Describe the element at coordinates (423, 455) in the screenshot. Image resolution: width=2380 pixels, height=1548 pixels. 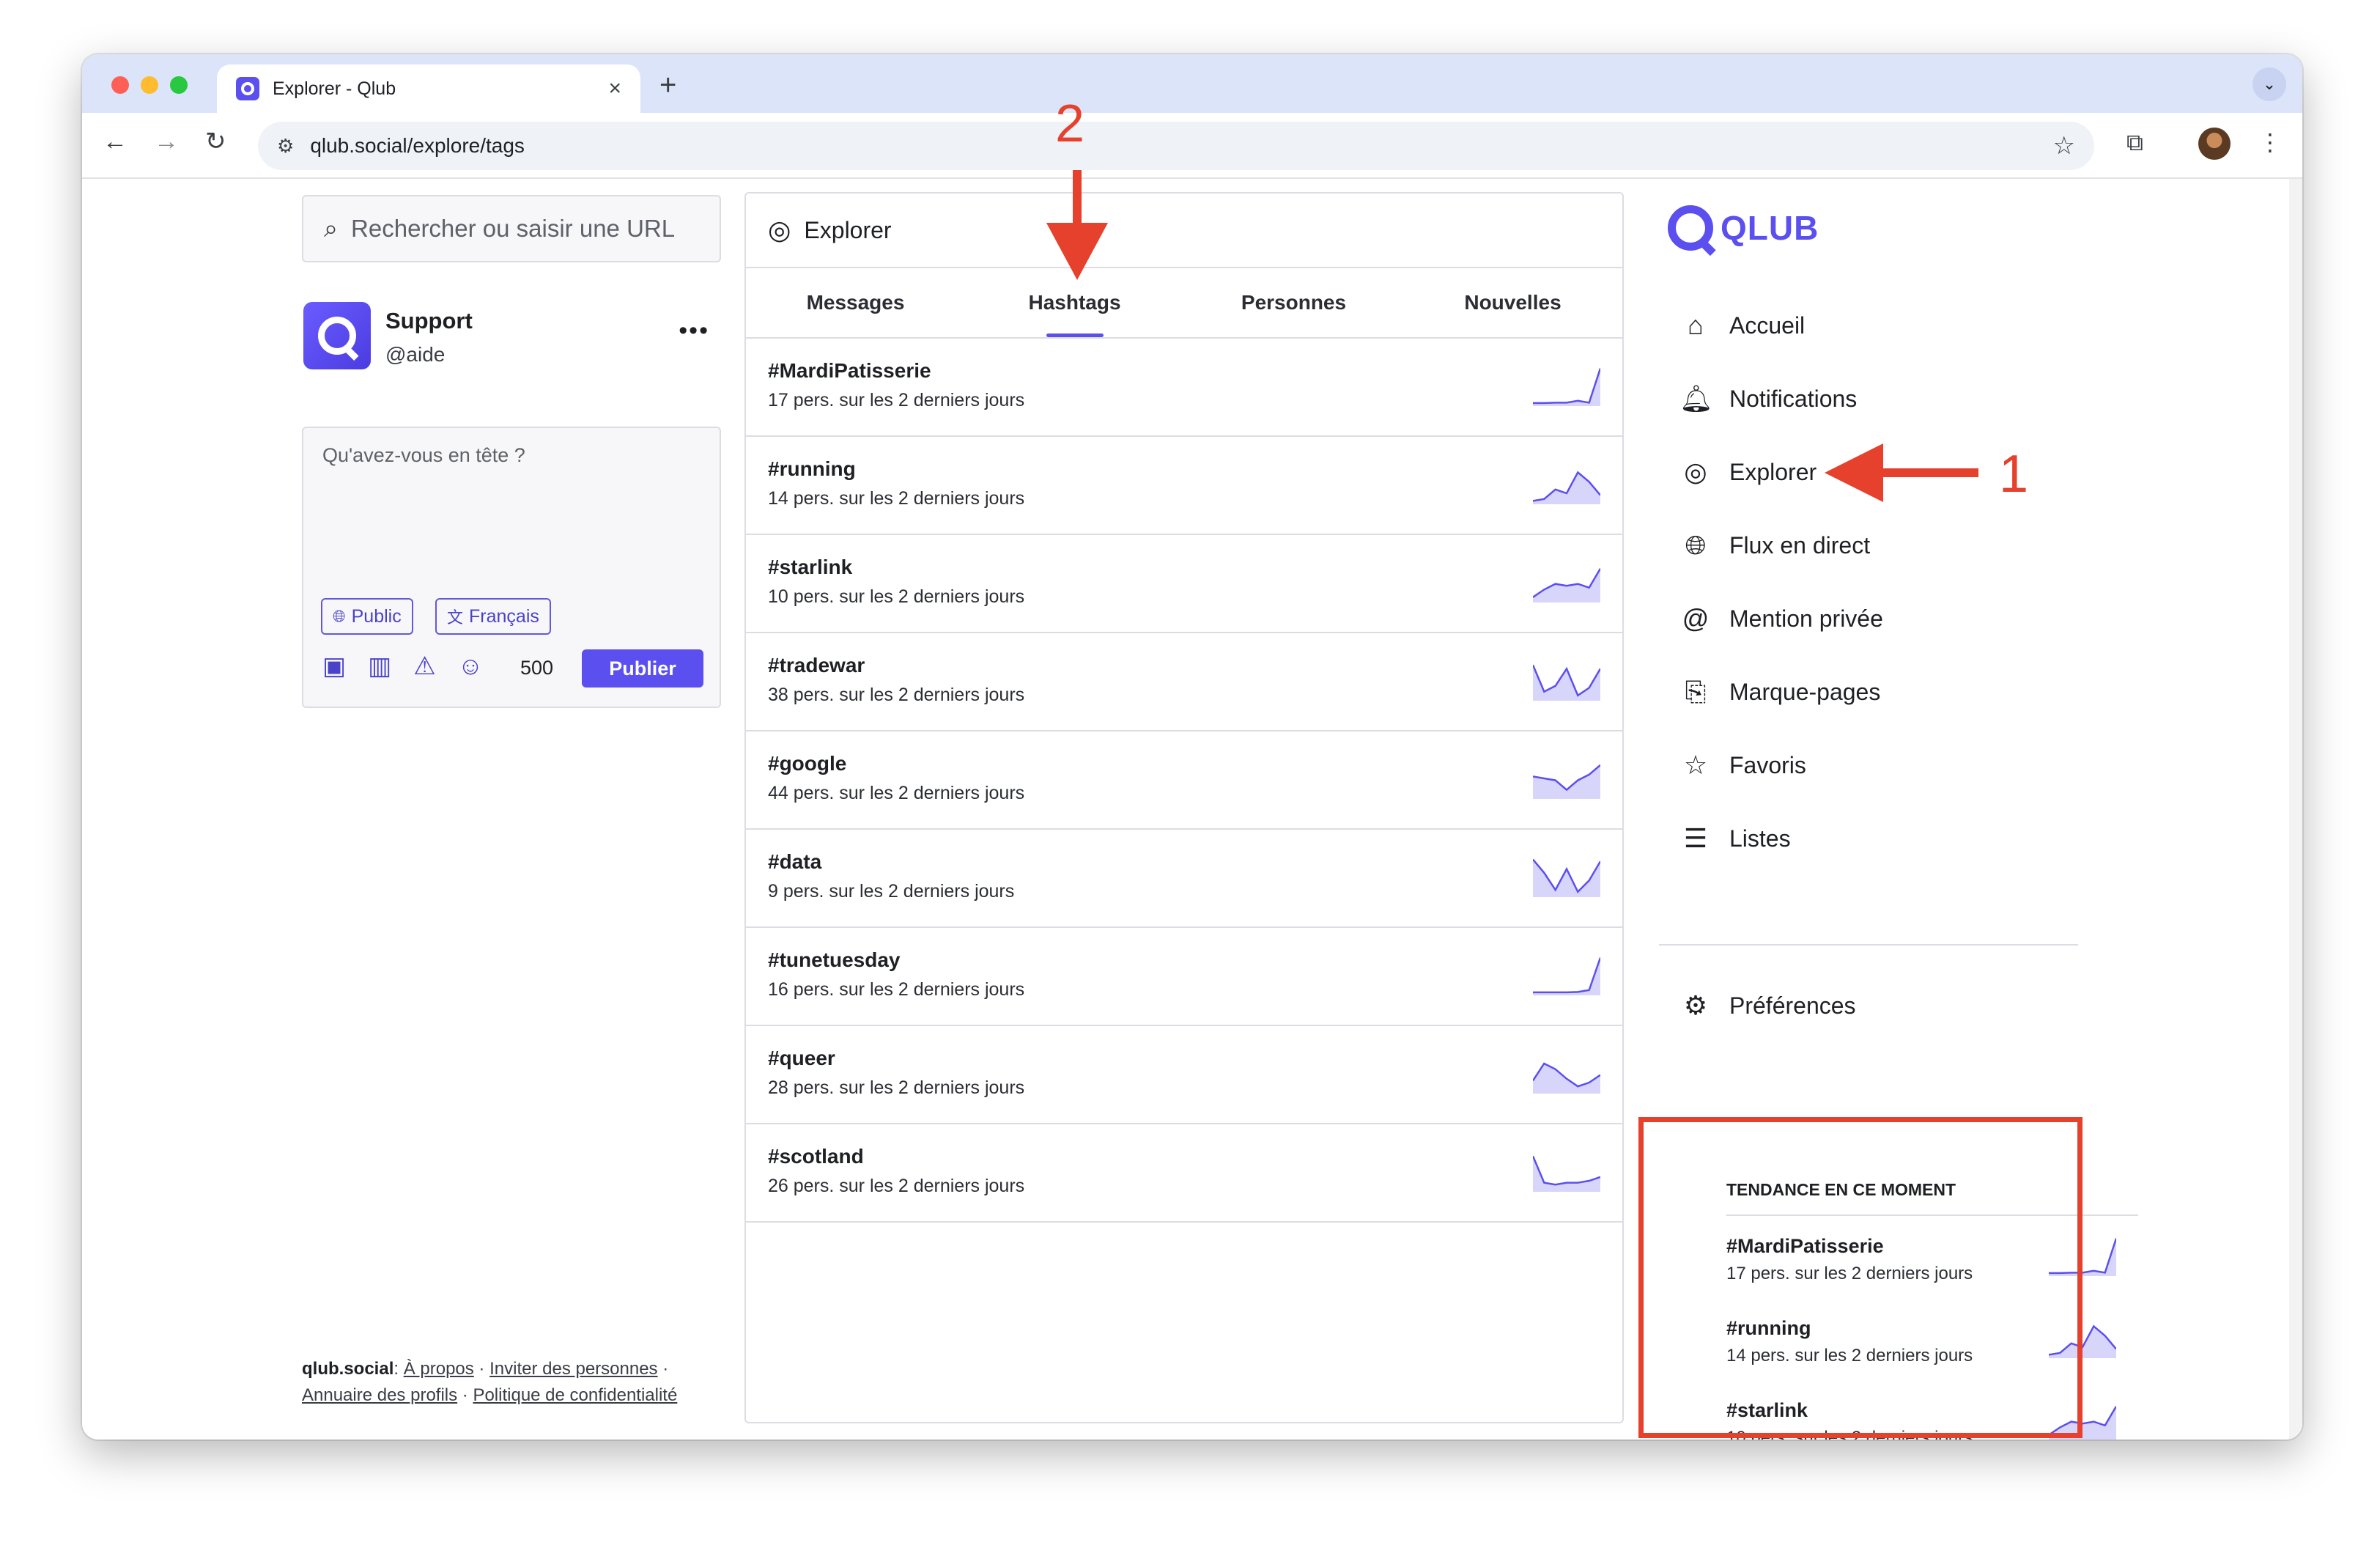
I see `compose-placeholder: Qu'avez-vous en tête ?` at that location.